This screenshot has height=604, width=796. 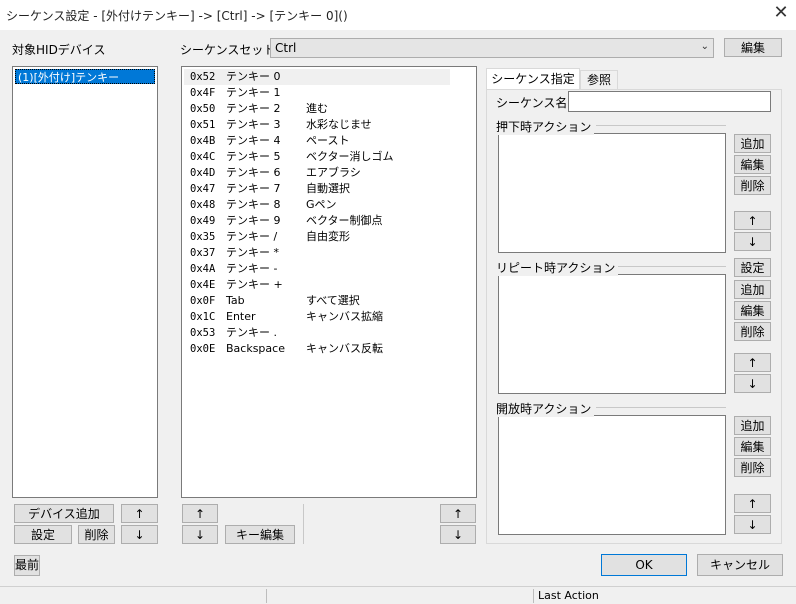 I want to click on sequence-code: 0x47, so click(x=203, y=189).